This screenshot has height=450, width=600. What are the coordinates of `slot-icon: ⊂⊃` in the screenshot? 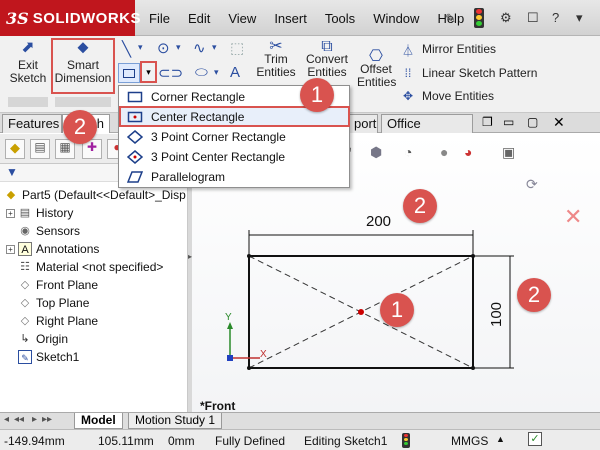 It's located at (170, 73).